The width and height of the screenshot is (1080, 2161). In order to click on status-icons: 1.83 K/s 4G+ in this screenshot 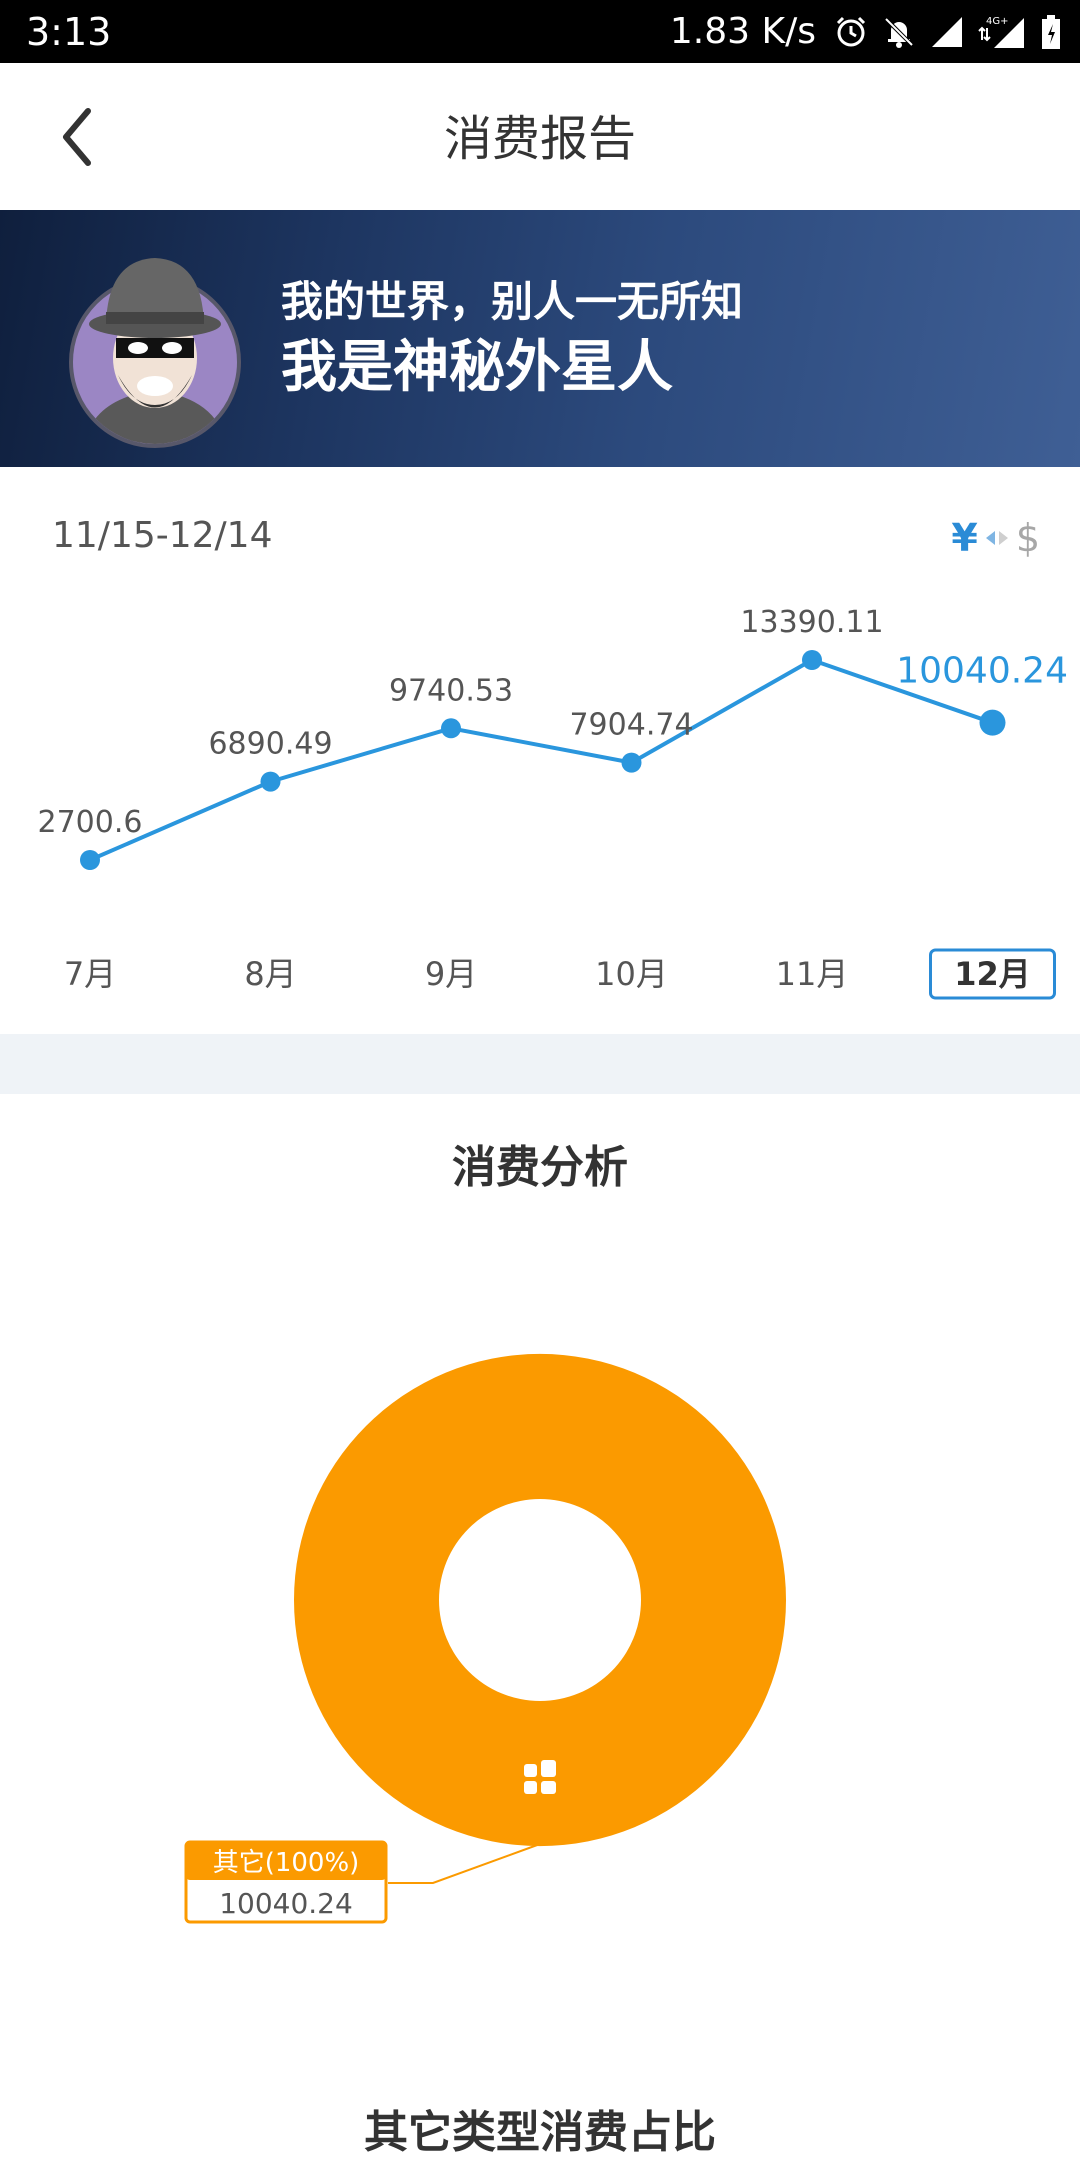, I will do `click(866, 32)`.